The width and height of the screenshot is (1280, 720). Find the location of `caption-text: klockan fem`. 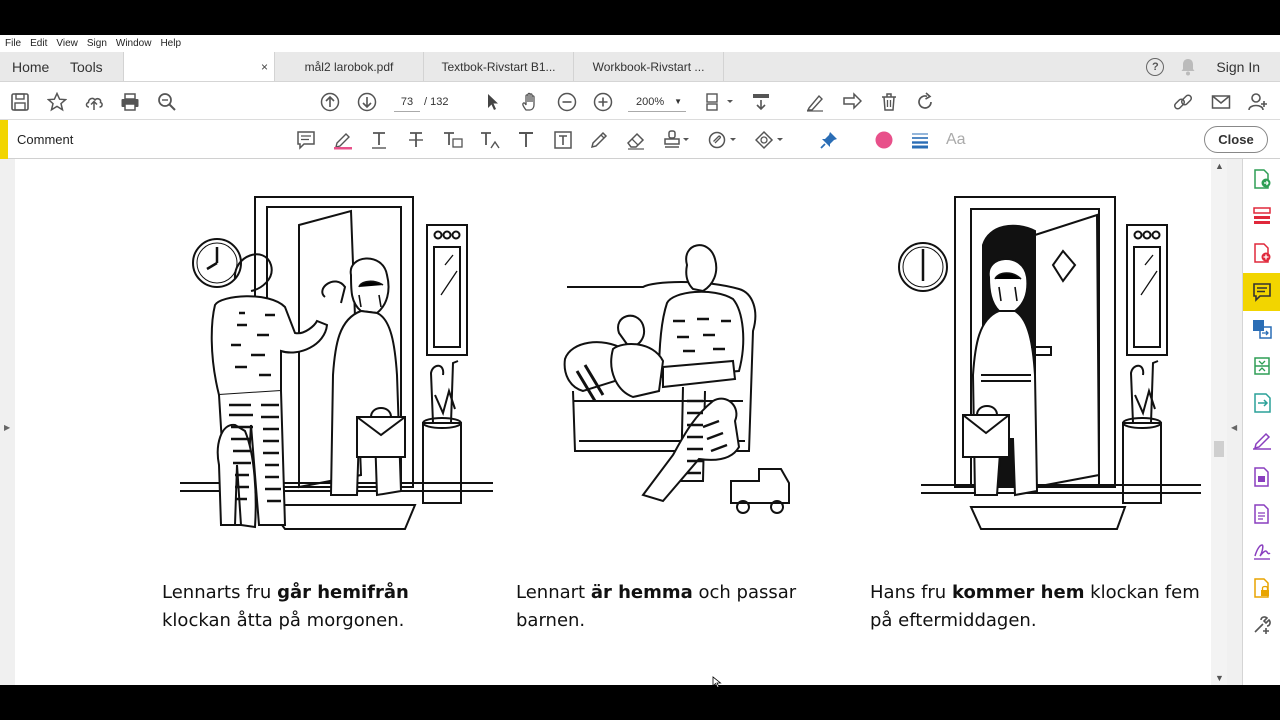

caption-text: klockan fem is located at coordinates (1142, 592).